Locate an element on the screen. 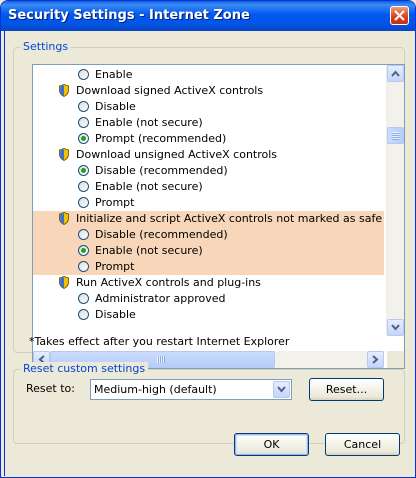 Image resolution: width=416 pixels, height=478 pixels. scroll-right-button is located at coordinates (375, 359).